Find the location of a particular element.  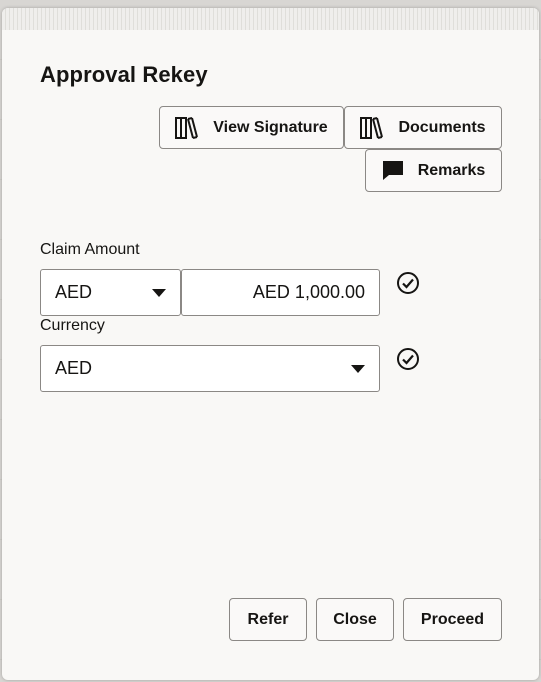

claim-currency-value: AED is located at coordinates (74, 292).